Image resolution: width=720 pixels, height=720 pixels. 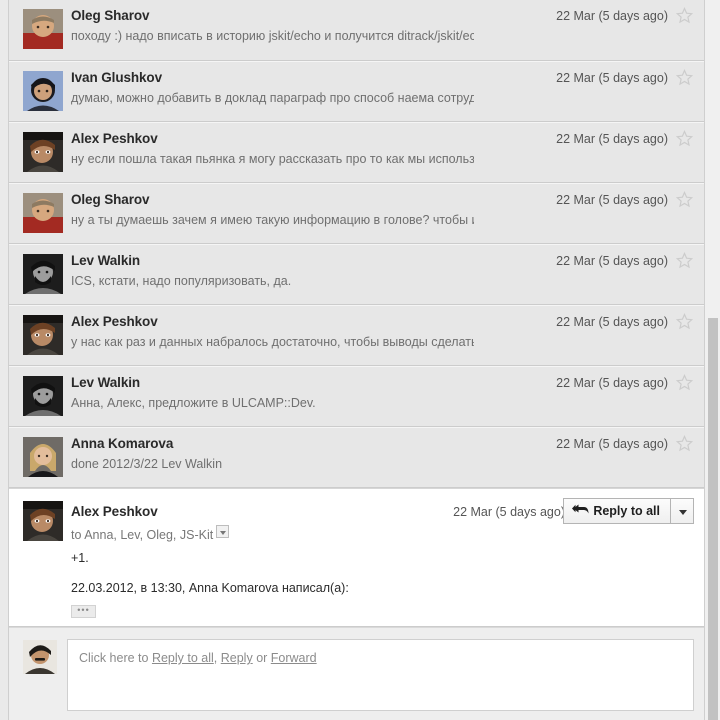 I want to click on message-snippet: Анна, Алекс, предложите в ULCAMP::Dev., so click(x=193, y=403).